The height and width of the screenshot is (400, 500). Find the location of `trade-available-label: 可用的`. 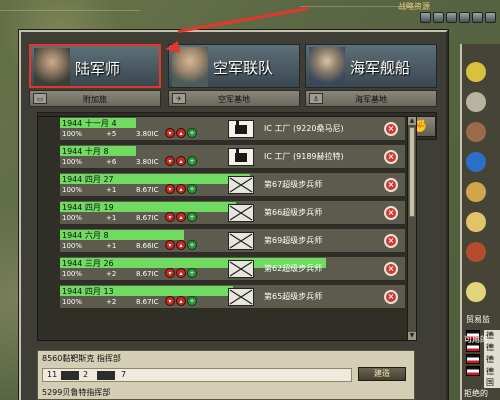

trade-available-label: 可用的 is located at coordinates (476, 339).